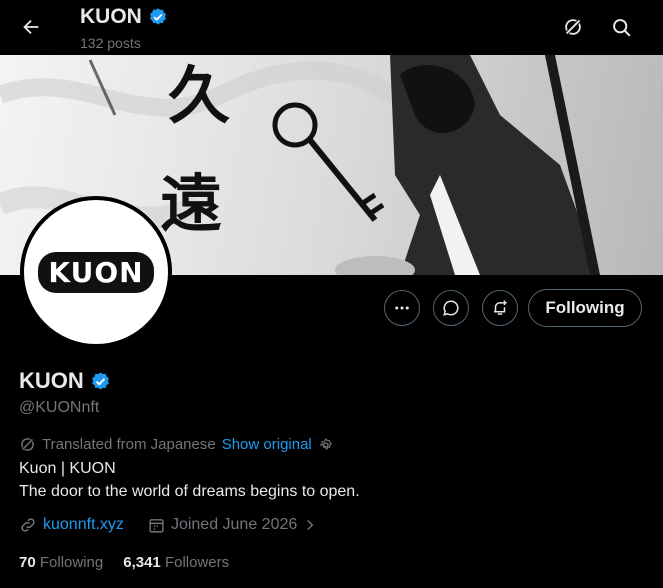  Describe the element at coordinates (267, 444) in the screenshot. I see `show-original-link: Show original` at that location.